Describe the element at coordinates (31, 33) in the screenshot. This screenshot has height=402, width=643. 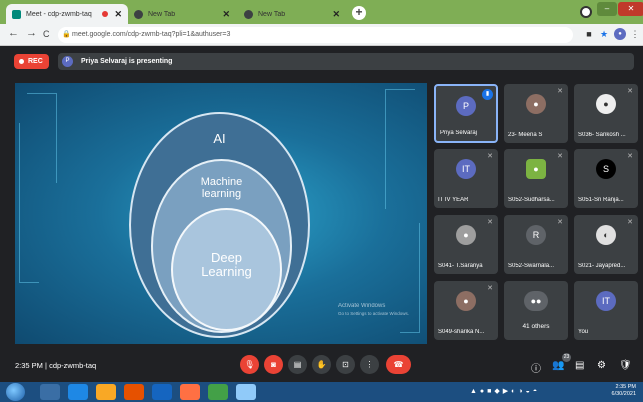
I see `forward-icon: →` at that location.